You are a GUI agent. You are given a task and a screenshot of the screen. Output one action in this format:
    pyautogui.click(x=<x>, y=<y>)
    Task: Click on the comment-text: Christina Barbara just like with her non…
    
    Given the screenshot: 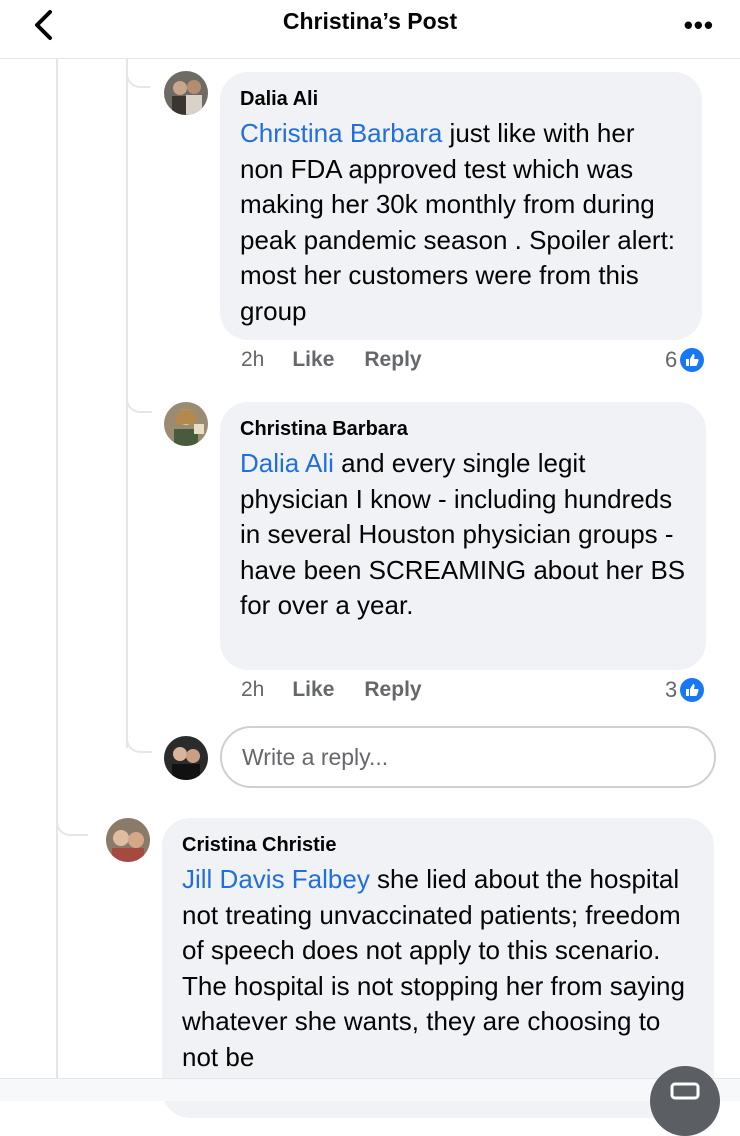 What is the action you would take?
    pyautogui.click(x=461, y=222)
    